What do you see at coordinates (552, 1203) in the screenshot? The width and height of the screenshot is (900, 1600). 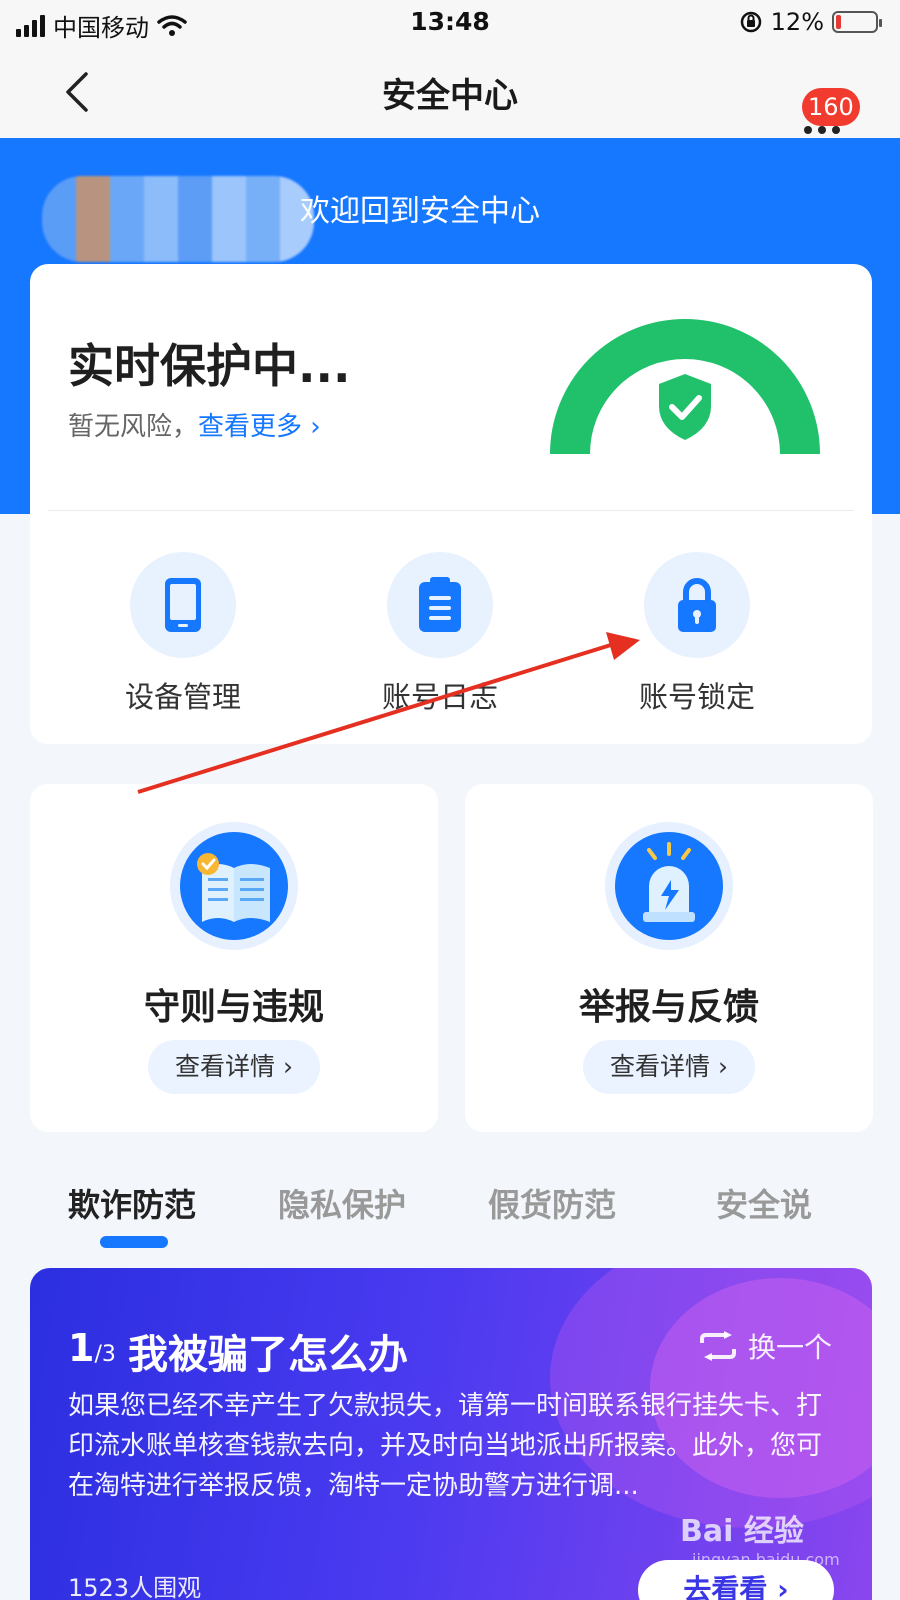 I see `tab-counterfeit: 假货防范` at bounding box center [552, 1203].